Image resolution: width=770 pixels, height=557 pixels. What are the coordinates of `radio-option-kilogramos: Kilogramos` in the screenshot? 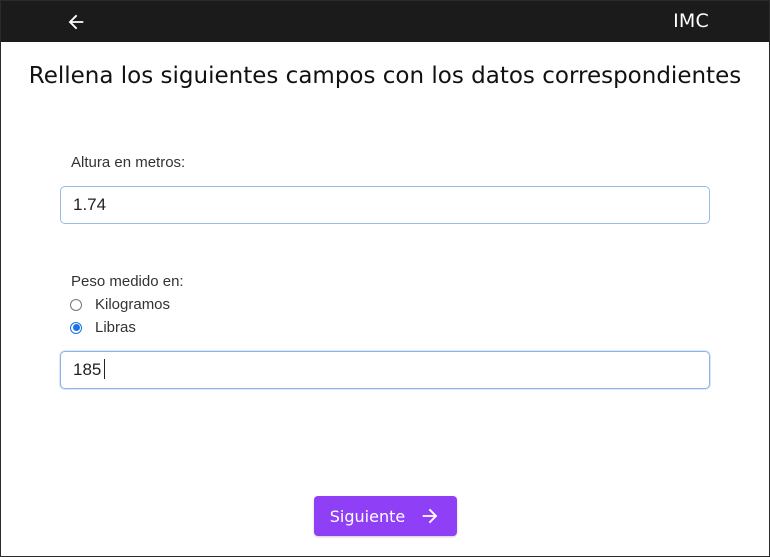 It's located at (120, 304).